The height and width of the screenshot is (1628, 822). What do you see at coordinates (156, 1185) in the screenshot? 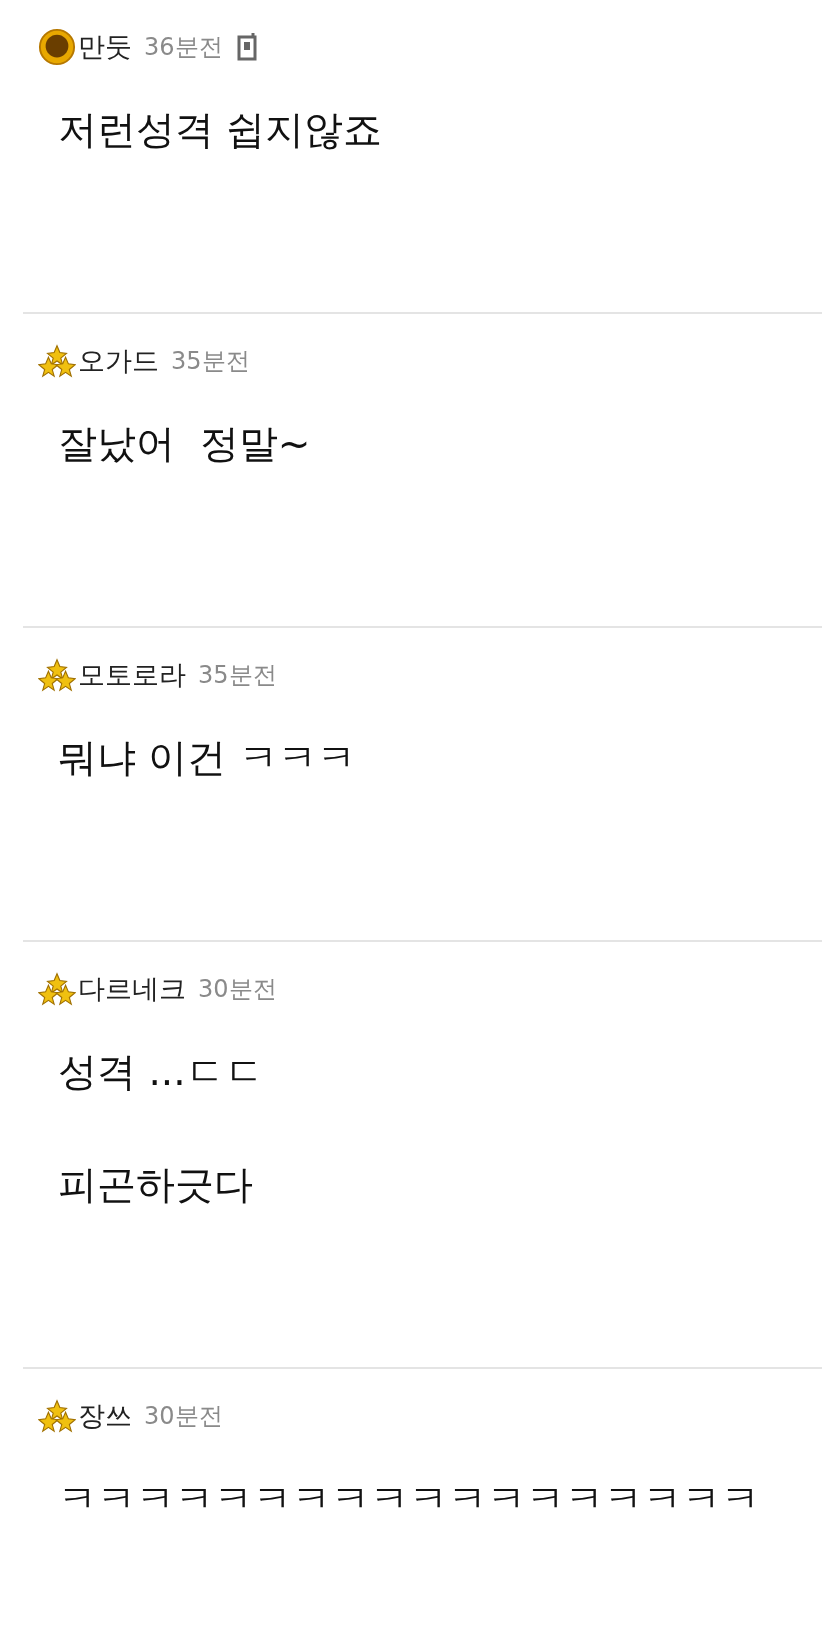
I see `comment-text: 피곤하긋다` at bounding box center [156, 1185].